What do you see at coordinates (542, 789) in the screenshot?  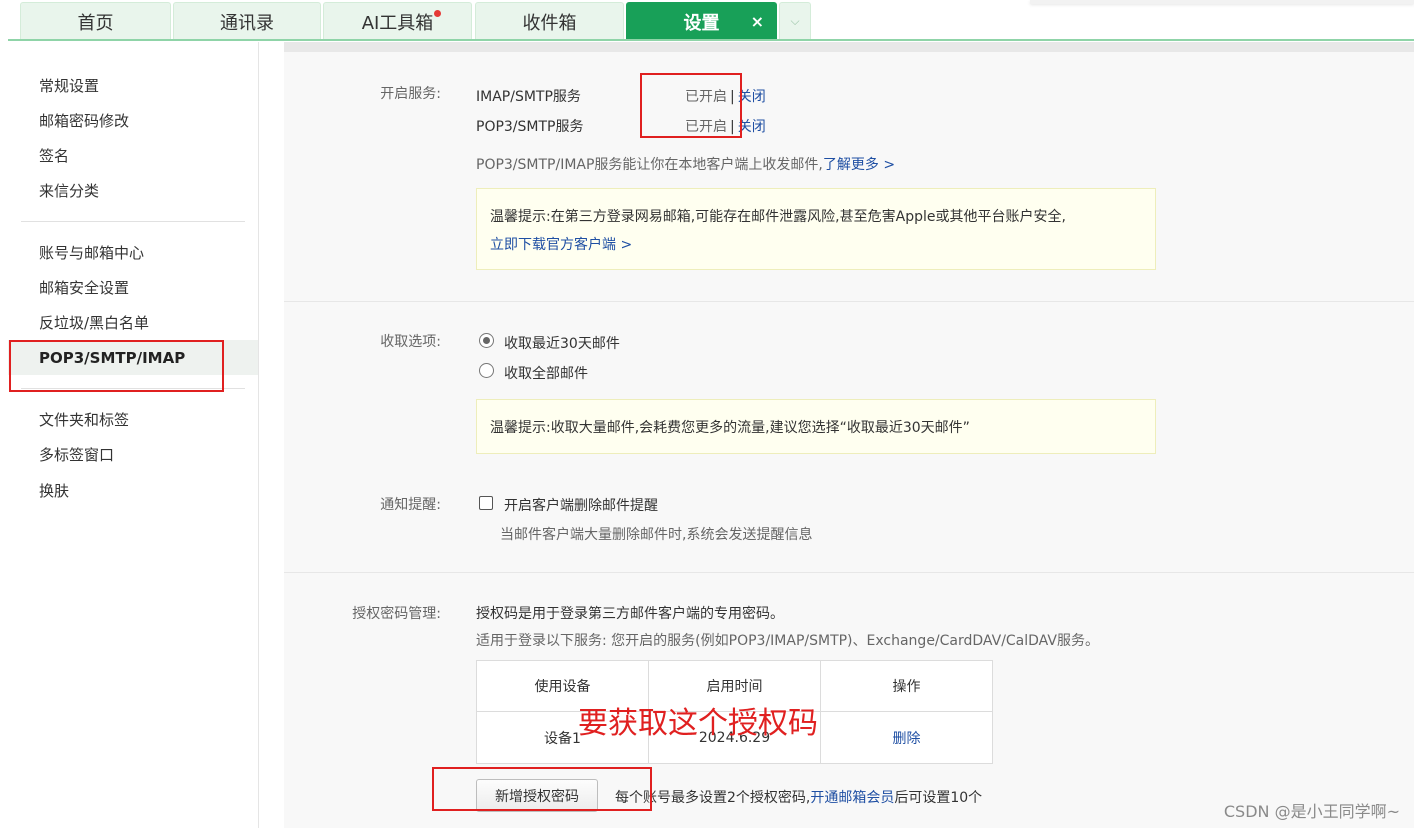 I see `annotation-box-button` at bounding box center [542, 789].